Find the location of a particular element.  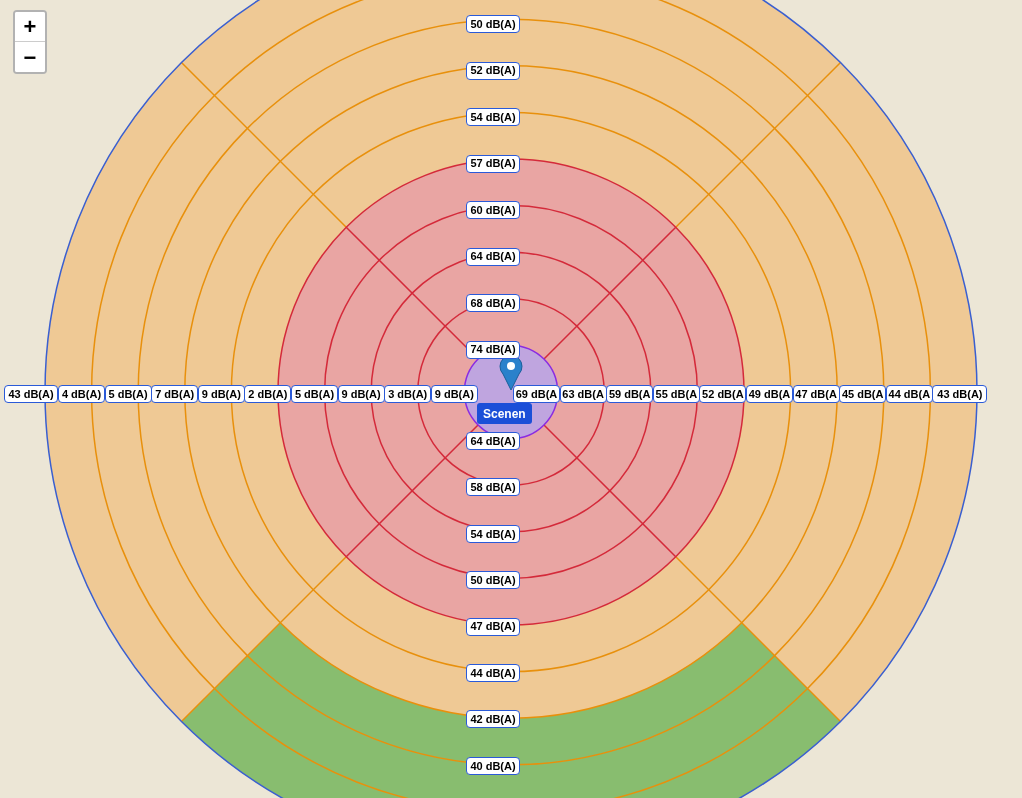

noise-level-label: 47 dB(A is located at coordinates (816, 394).